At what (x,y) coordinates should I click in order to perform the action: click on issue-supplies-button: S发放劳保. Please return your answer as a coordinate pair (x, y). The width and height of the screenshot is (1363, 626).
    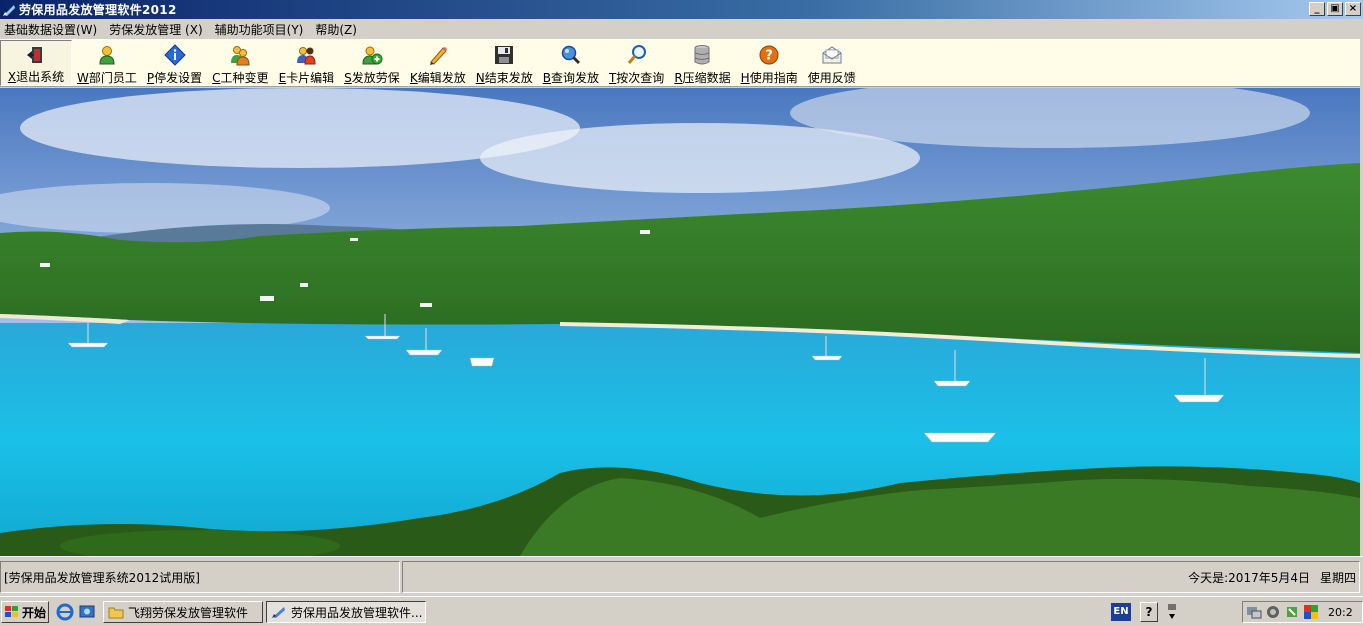
    Looking at the image, I should click on (372, 63).